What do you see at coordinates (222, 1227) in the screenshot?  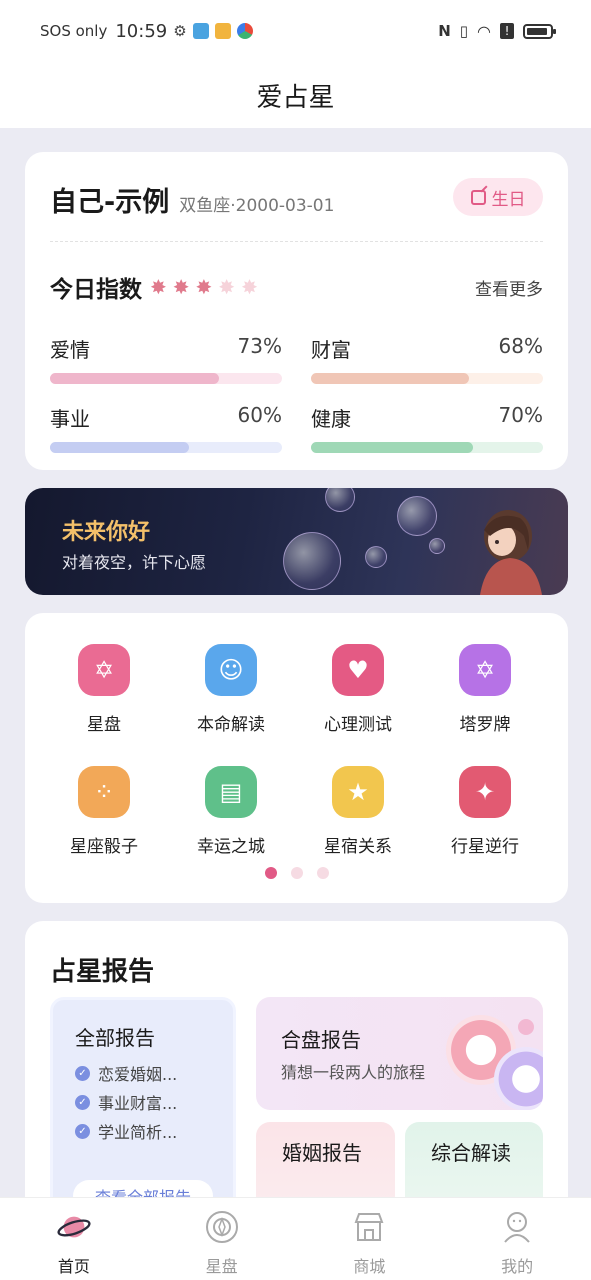 I see `astrolabe-icon` at bounding box center [222, 1227].